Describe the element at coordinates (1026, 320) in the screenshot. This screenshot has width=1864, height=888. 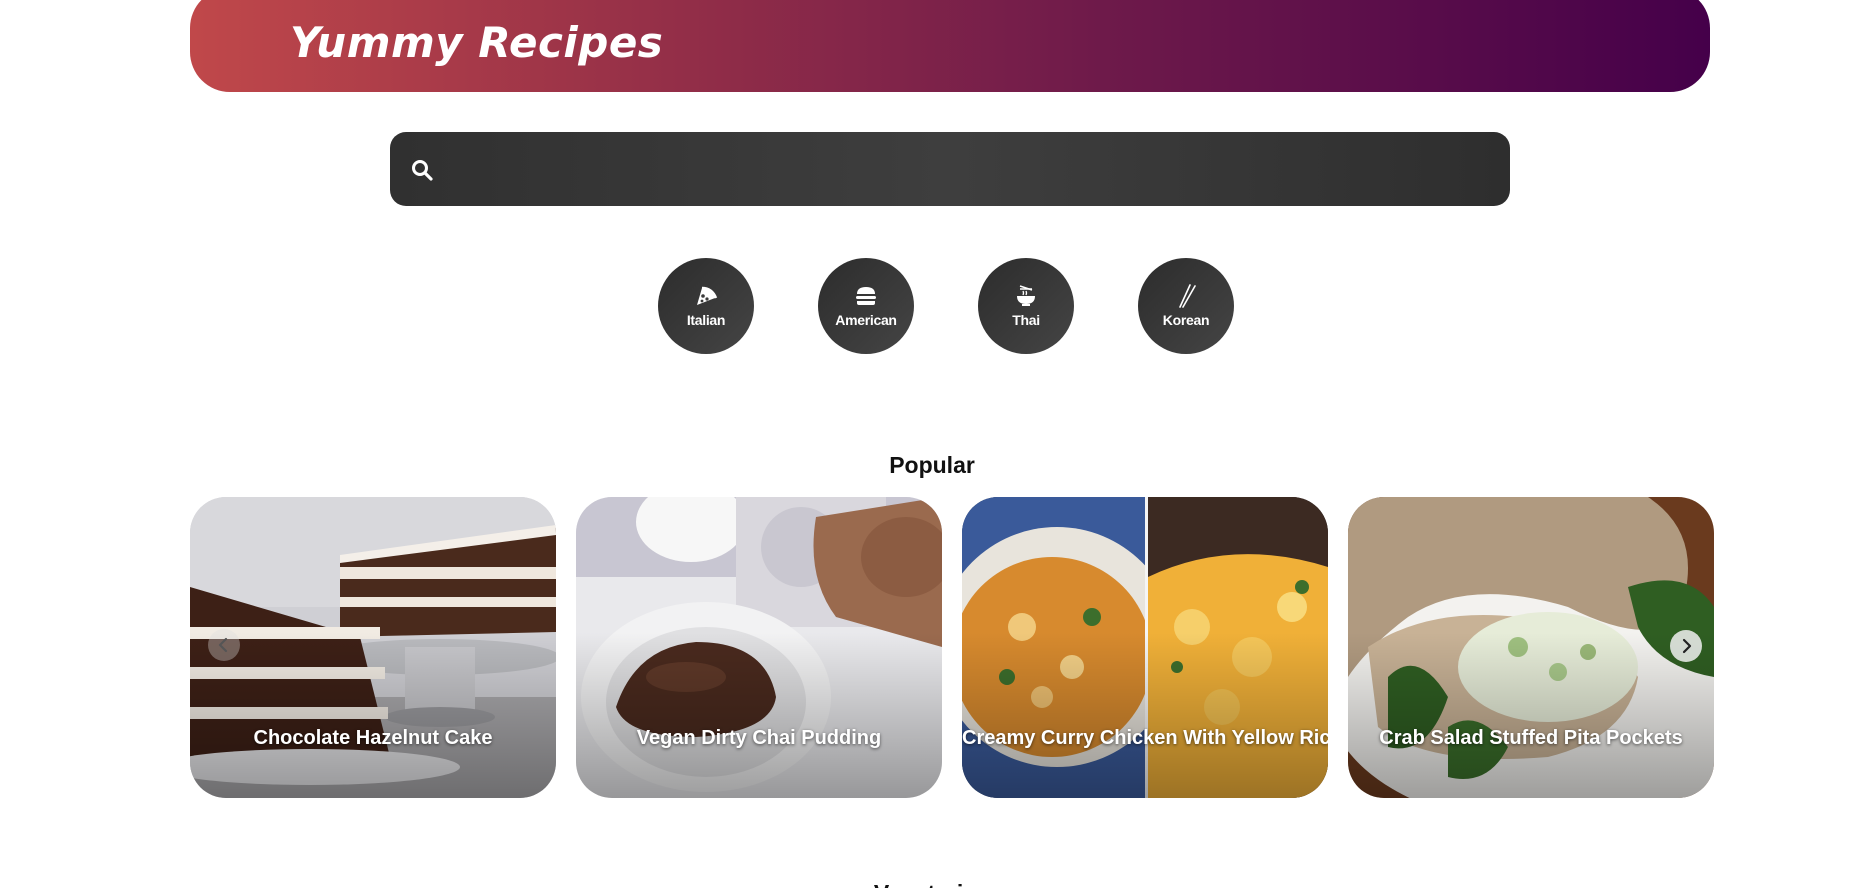
I see `category-label: Thai` at that location.